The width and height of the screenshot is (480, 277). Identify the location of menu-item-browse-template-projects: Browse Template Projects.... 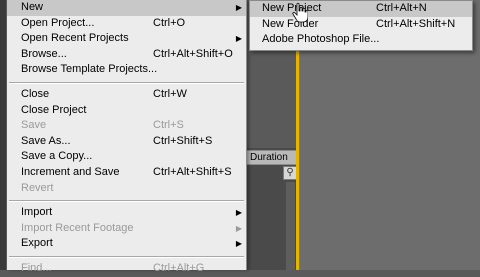
(126, 70).